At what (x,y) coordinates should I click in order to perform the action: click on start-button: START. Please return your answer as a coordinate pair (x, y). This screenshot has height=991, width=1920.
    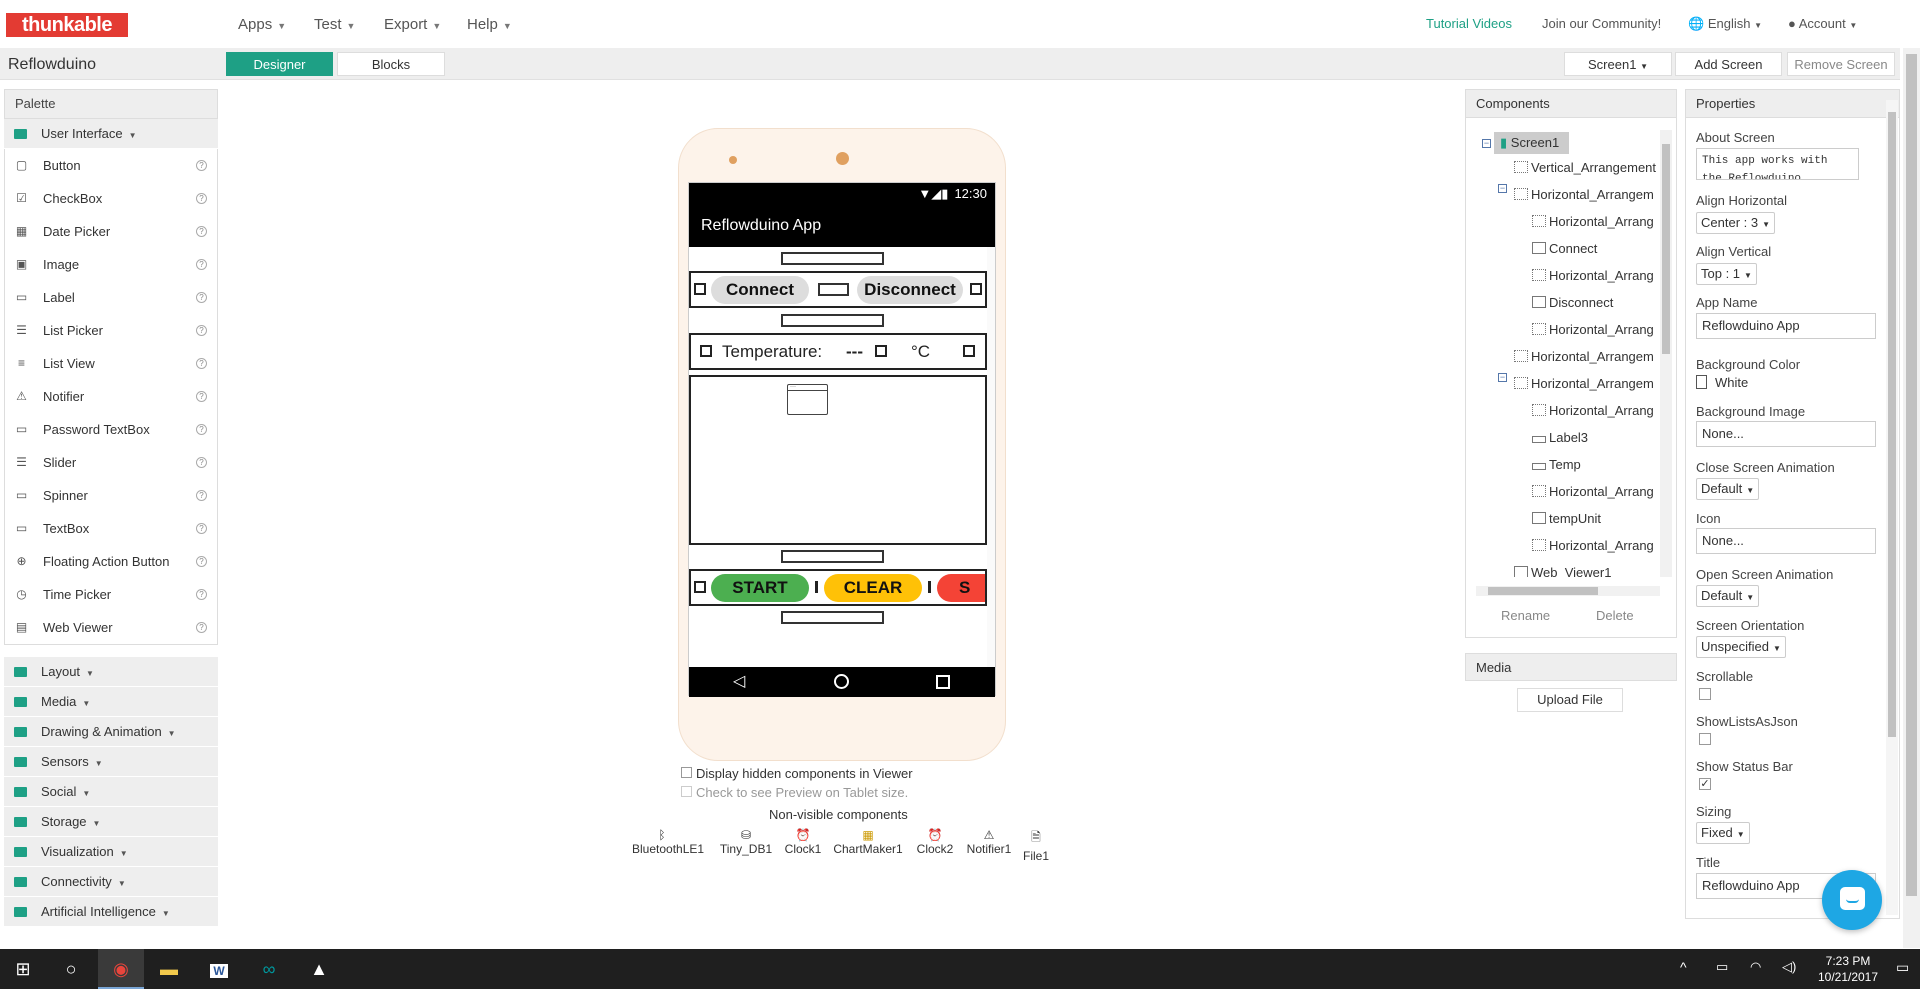
    Looking at the image, I should click on (760, 588).